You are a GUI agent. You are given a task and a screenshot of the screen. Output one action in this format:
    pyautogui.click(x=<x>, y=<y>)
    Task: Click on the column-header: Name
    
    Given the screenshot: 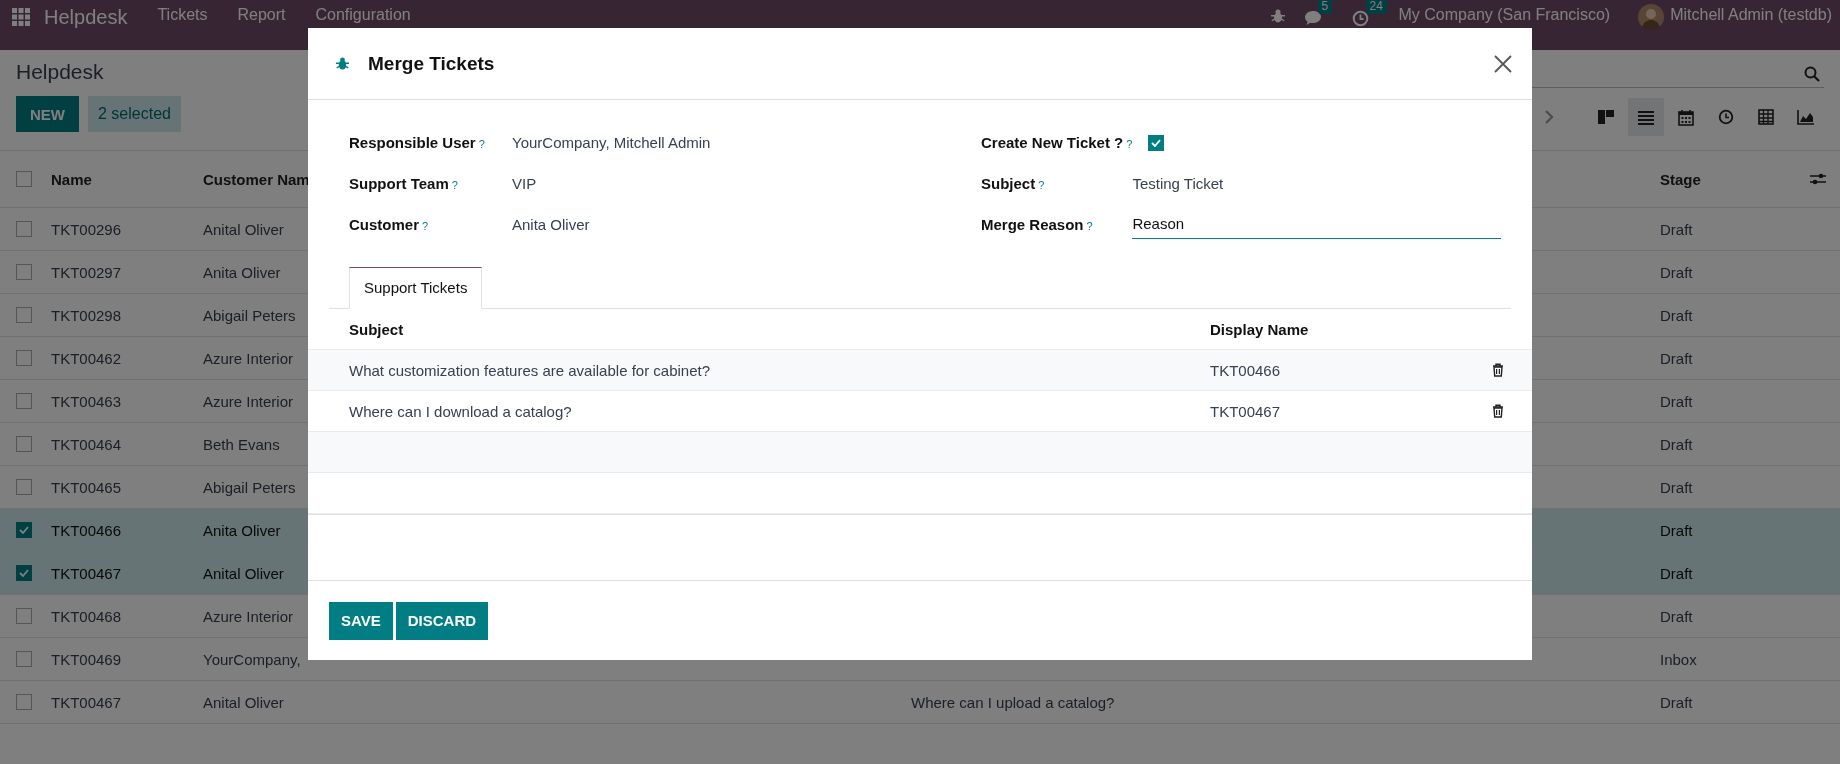 What is the action you would take?
    pyautogui.click(x=127, y=179)
    